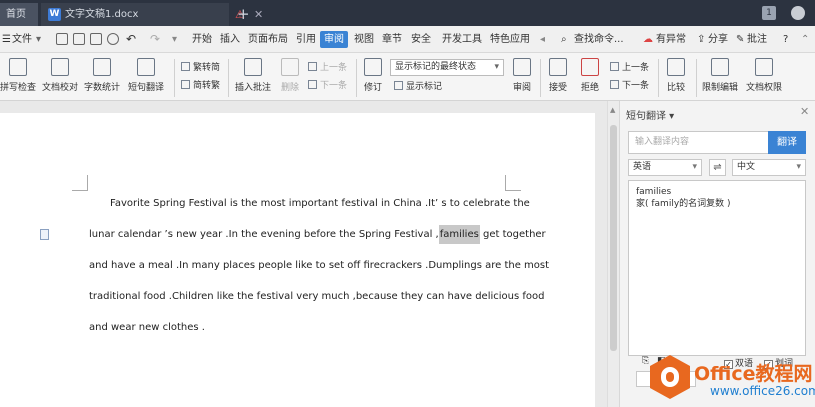 The width and height of the screenshot is (815, 407). What do you see at coordinates (6, 39) in the screenshot?
I see `menu-icon: ☰` at bounding box center [6, 39].